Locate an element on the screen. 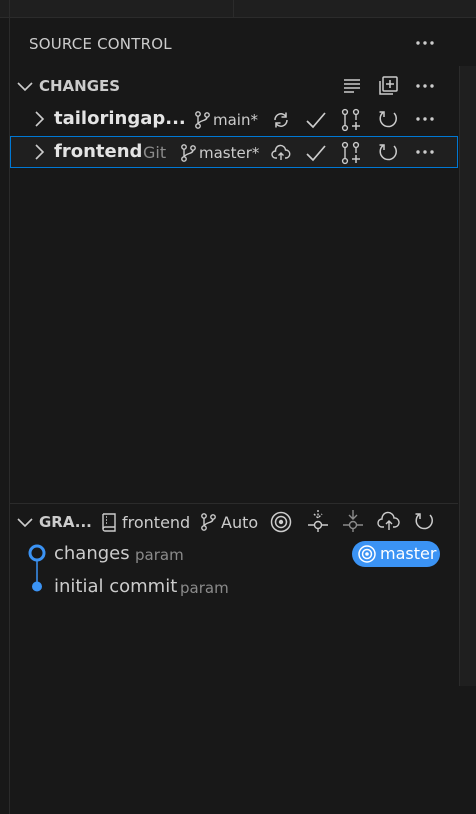  sync-icon is located at coordinates (281, 120).